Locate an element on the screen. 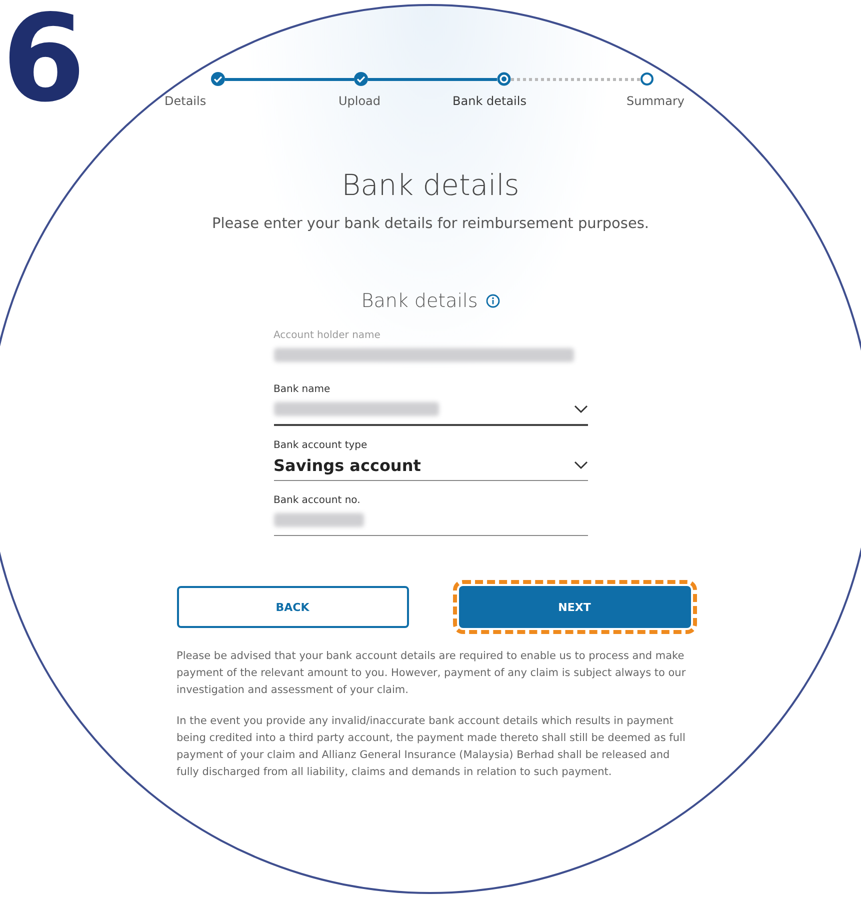  step-label: Summary is located at coordinates (655, 101).